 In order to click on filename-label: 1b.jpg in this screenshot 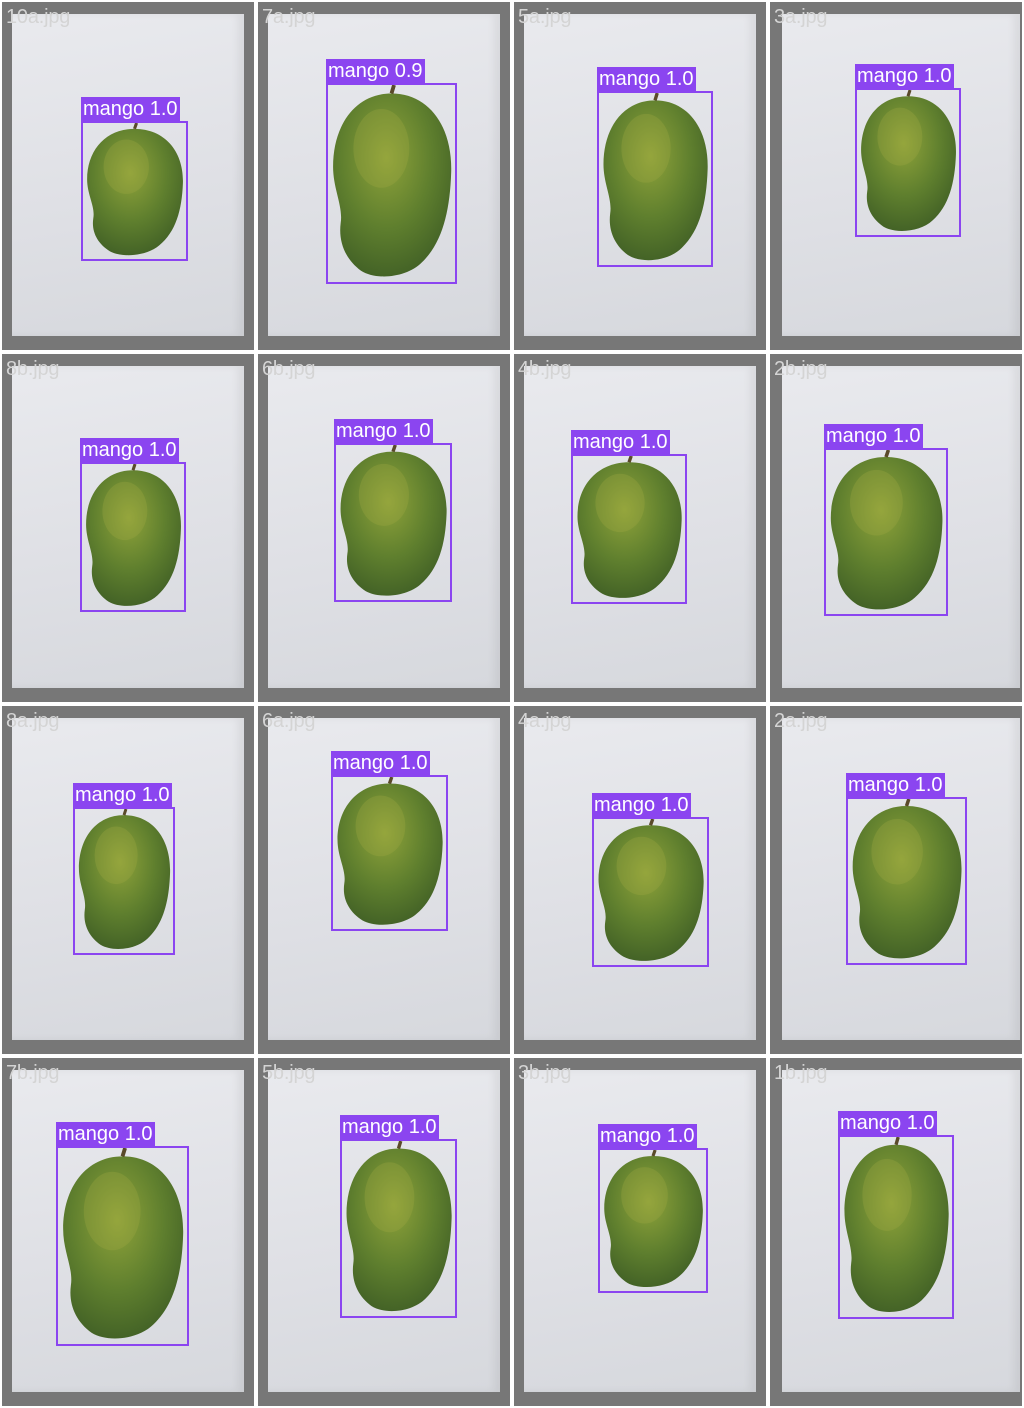, I will do `click(801, 1073)`.